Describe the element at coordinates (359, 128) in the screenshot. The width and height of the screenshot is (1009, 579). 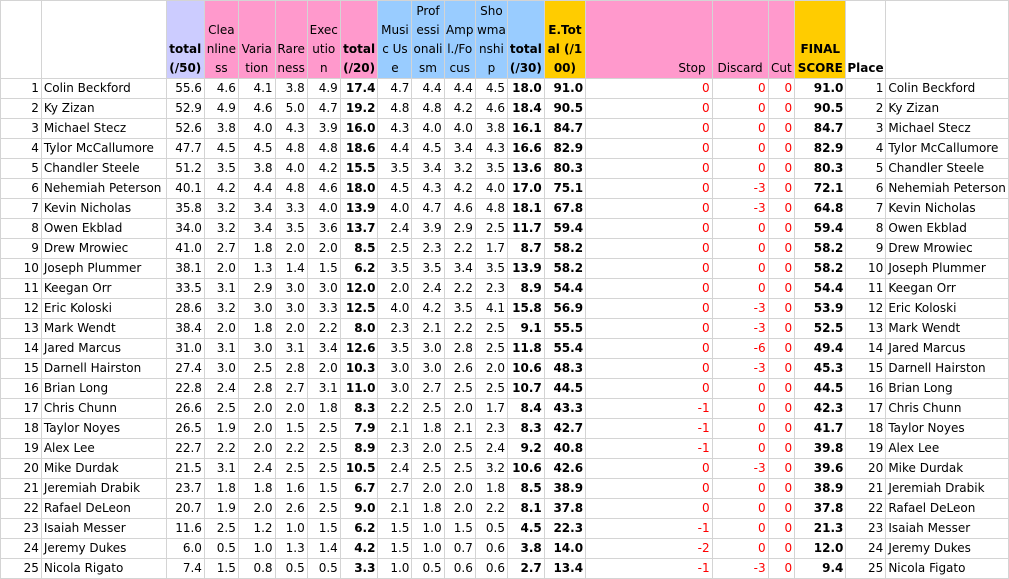
I see `total20-cell: 16.0` at that location.